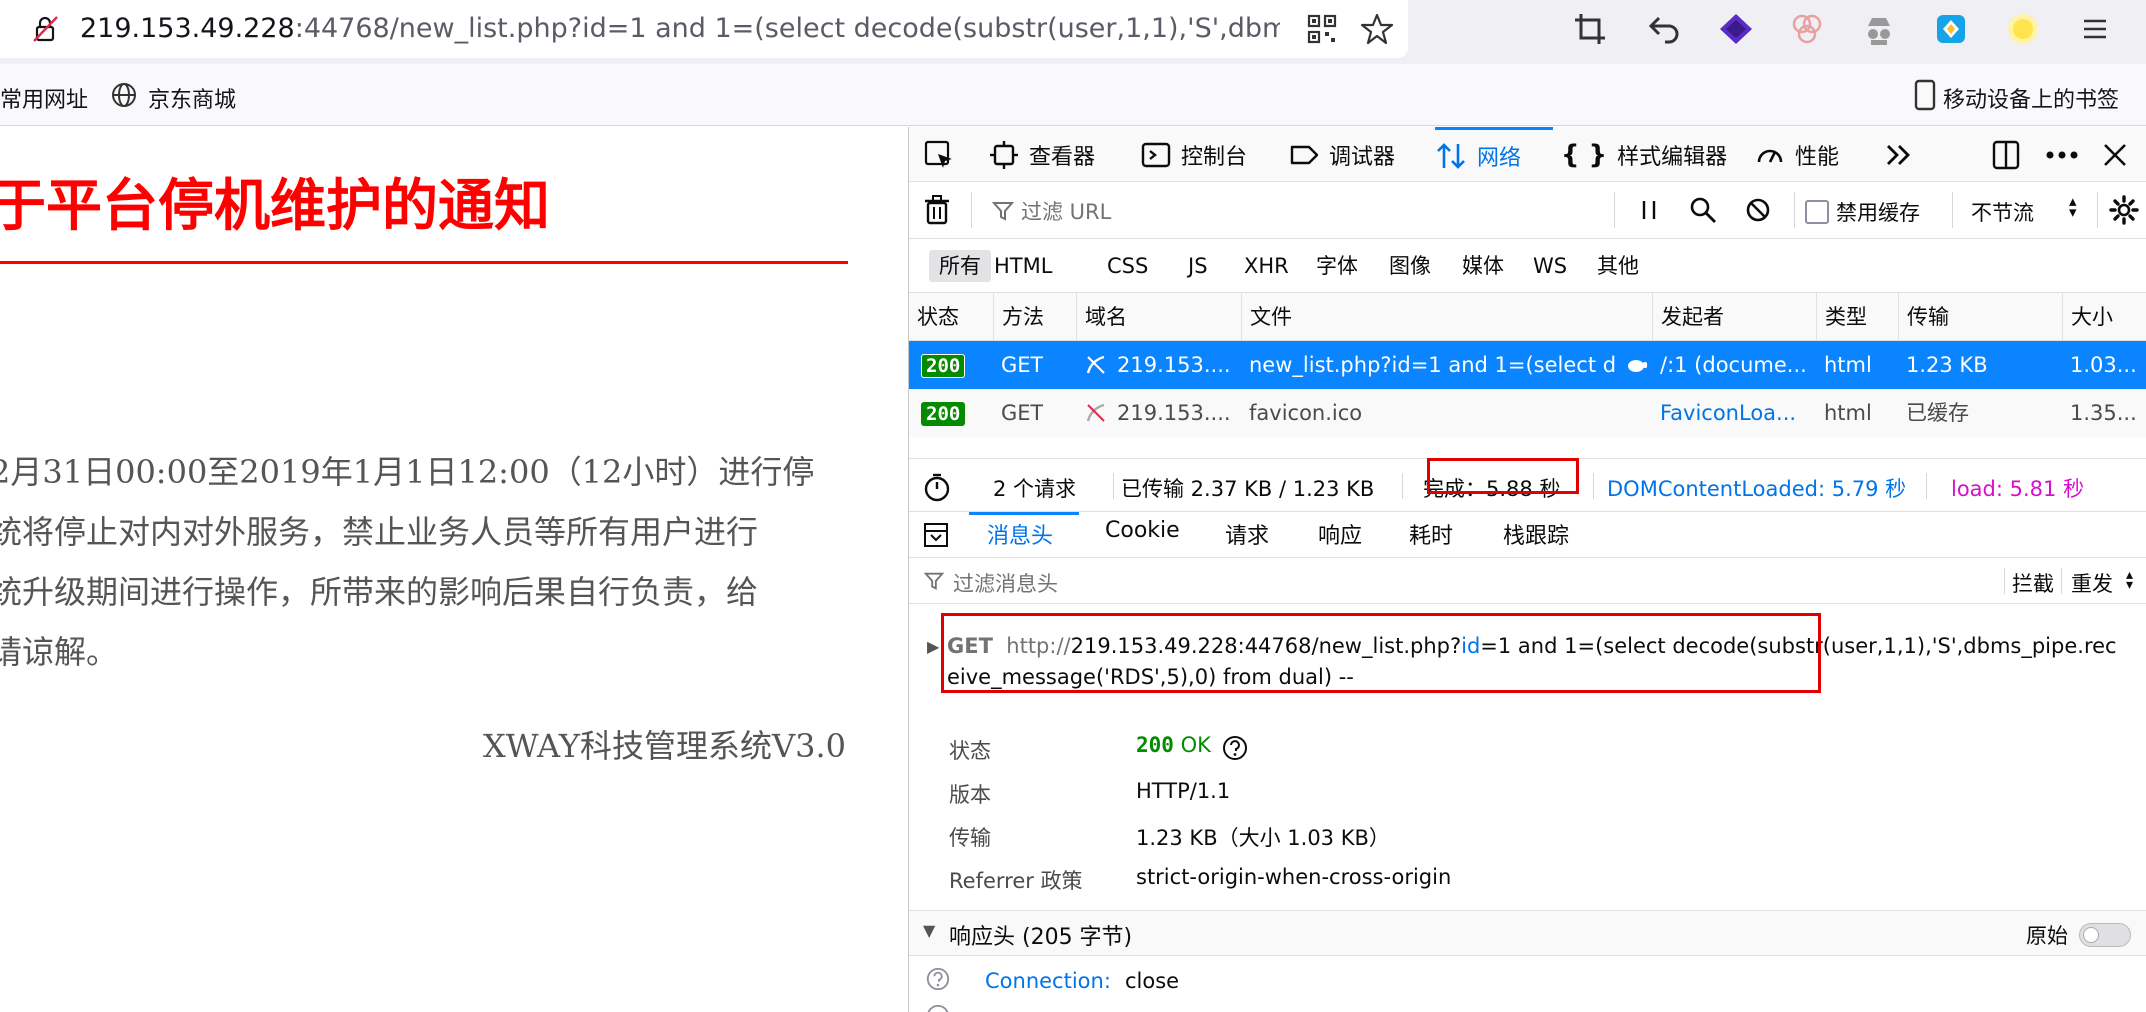 This screenshot has width=2146, height=1012. I want to click on tab-console: 控制台, so click(1194, 154).